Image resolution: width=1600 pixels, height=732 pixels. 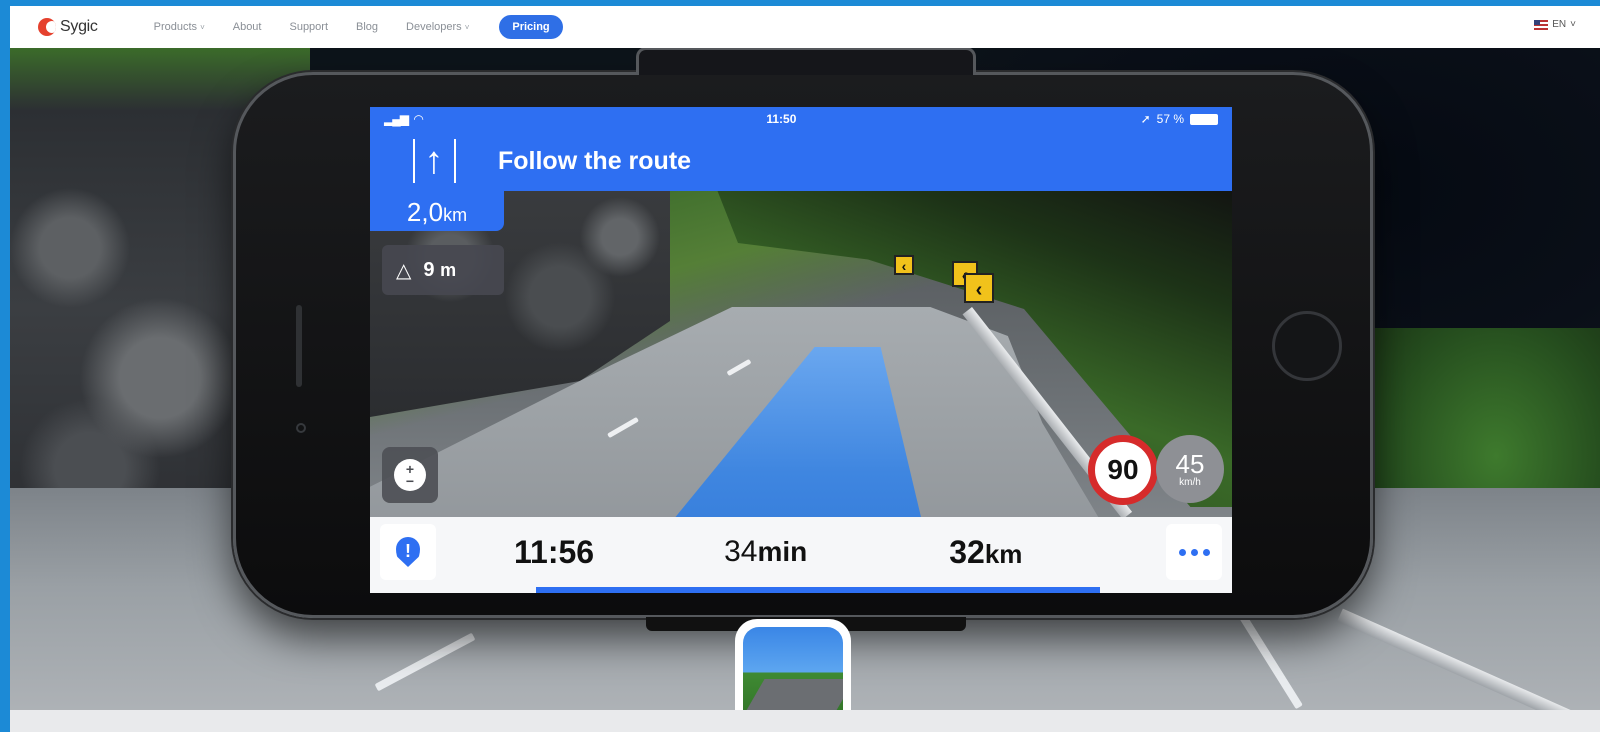 I want to click on nav-support-label: Support, so click(x=309, y=27).